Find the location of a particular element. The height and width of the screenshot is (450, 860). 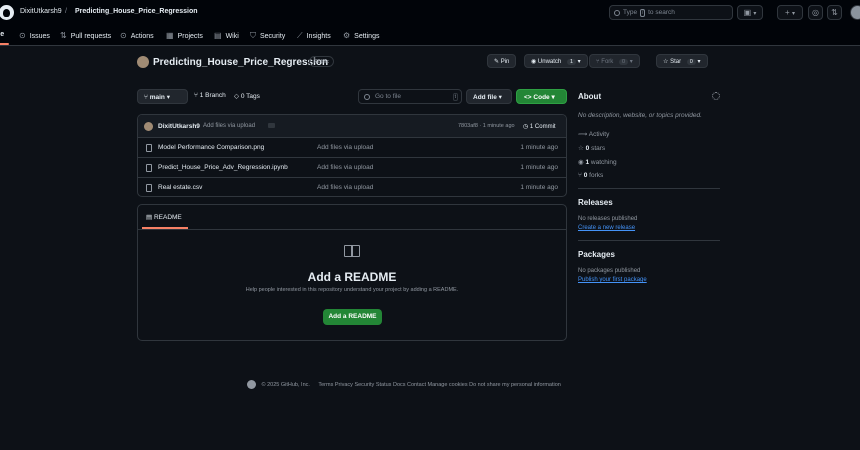

repo-owner-avatar is located at coordinates (143, 62).